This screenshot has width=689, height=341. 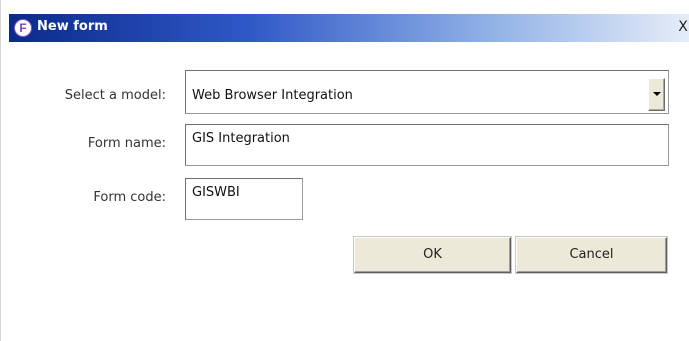 I want to click on window-title: New form, so click(x=72, y=26).